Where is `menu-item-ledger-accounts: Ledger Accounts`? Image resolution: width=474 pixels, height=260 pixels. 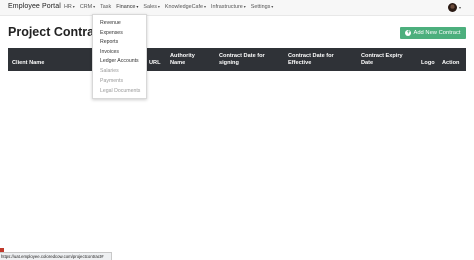 menu-item-ledger-accounts: Ledger Accounts is located at coordinates (119, 61).